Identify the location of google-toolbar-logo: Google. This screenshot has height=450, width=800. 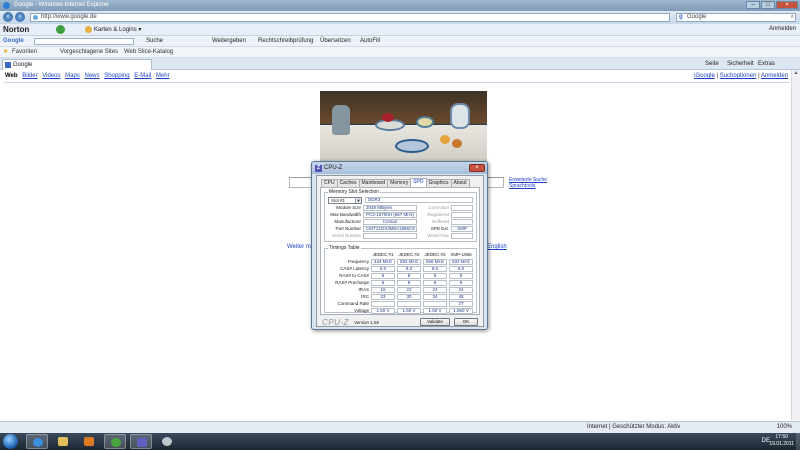
(13, 41).